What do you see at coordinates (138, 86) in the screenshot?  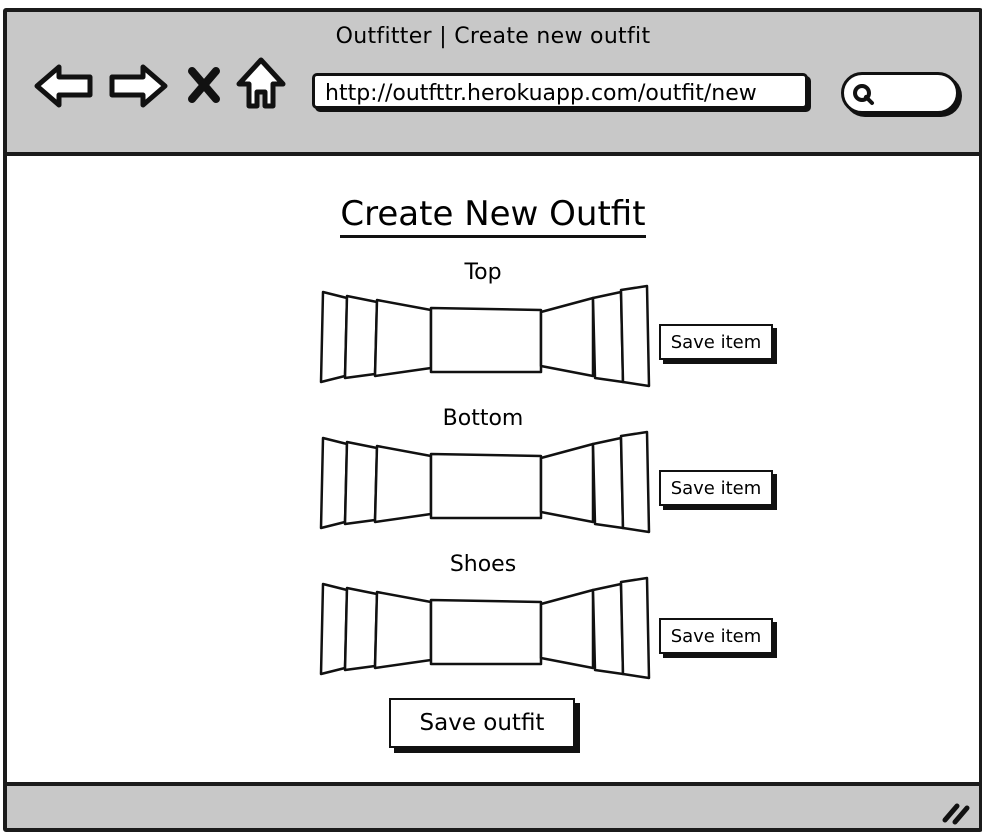 I see `forward-arrow-icon` at bounding box center [138, 86].